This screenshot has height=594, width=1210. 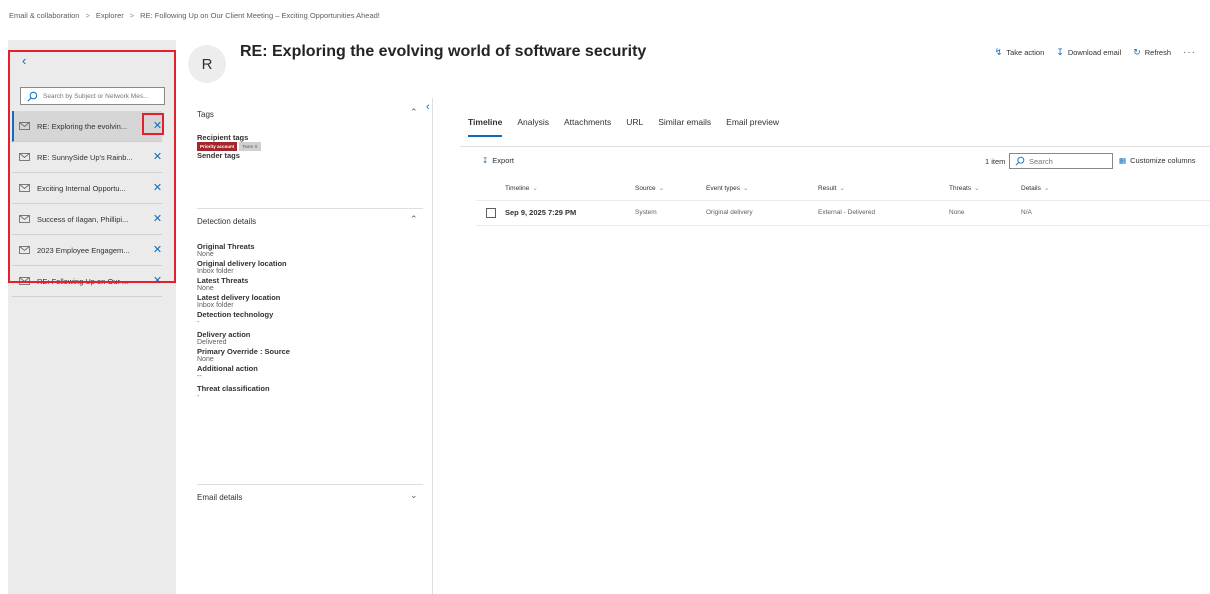 I want to click on cell-result: External - Delivered, so click(x=847, y=212).